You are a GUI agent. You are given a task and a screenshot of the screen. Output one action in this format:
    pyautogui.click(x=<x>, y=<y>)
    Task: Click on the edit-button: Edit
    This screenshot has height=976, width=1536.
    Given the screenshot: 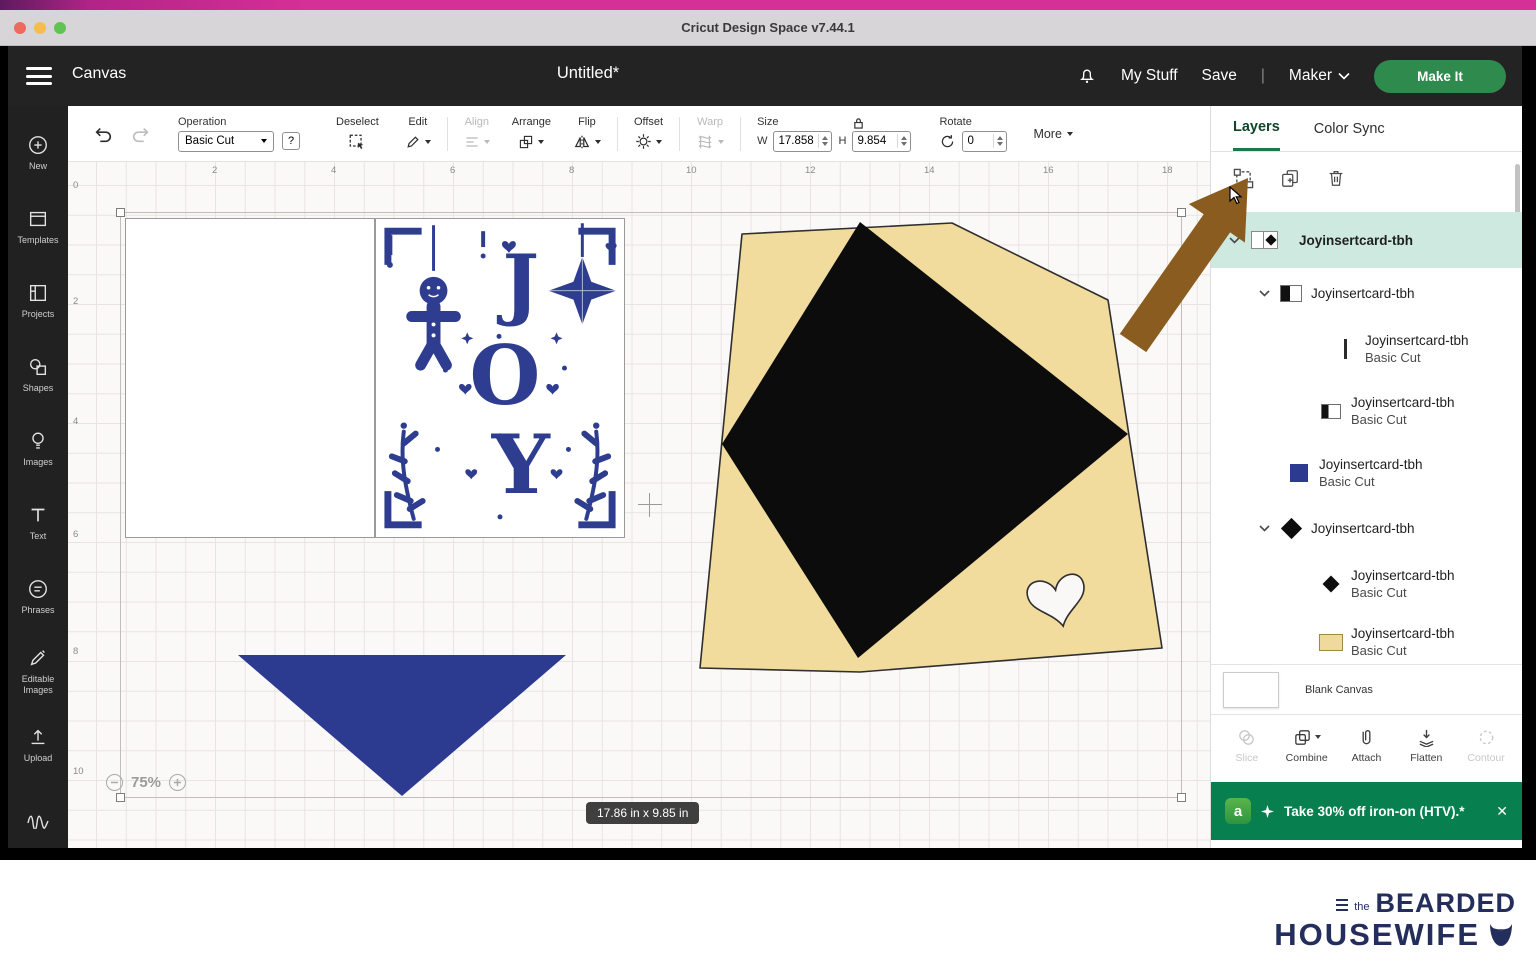 What is the action you would take?
    pyautogui.click(x=418, y=134)
    